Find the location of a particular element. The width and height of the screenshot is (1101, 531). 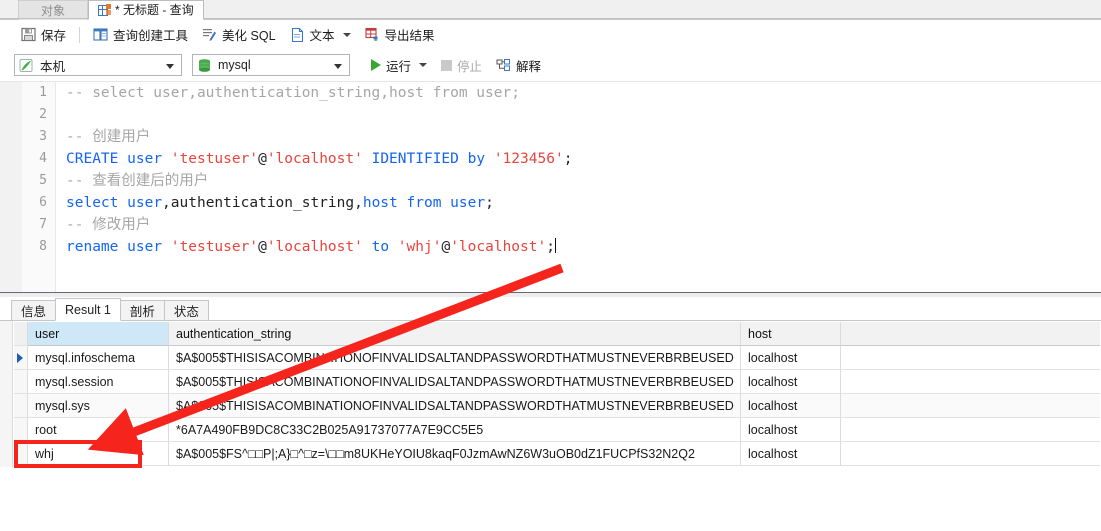

main-toolbar: 保存 查询创建工具 美化 SQL 文本 导出结果 is located at coordinates (550, 34).